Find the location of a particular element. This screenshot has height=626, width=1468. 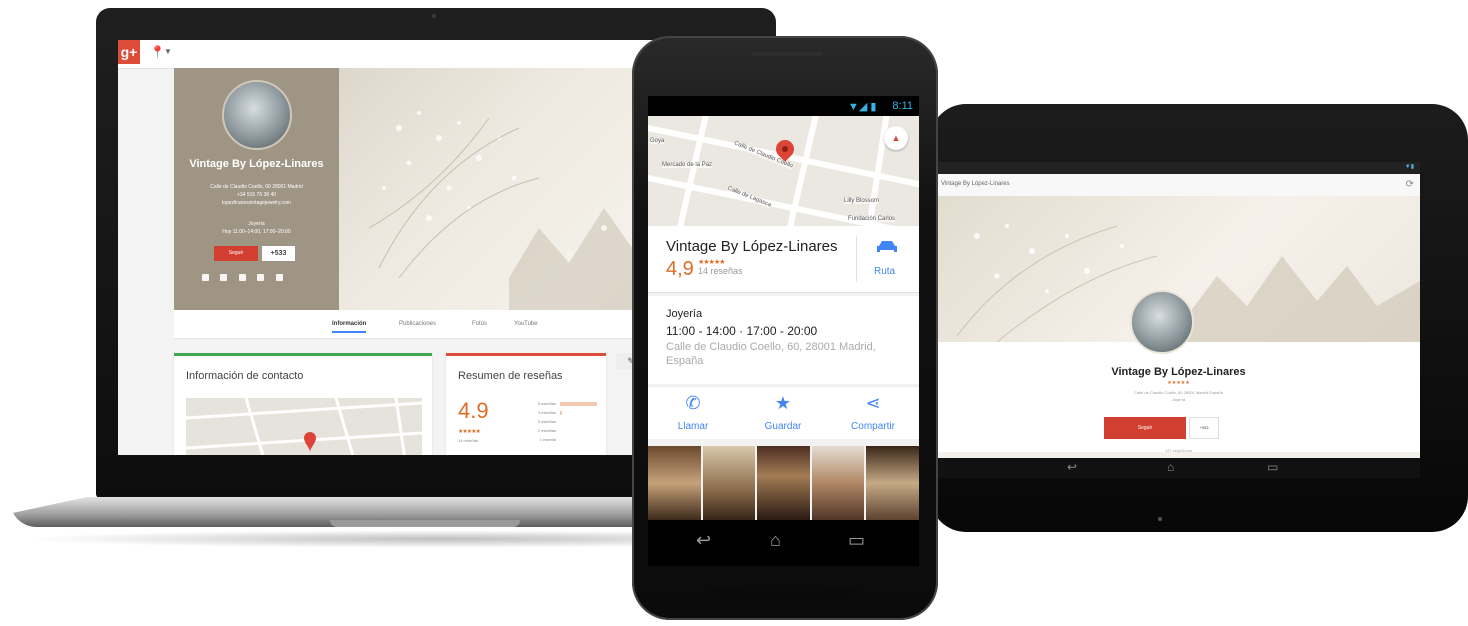

tablet-home-indicator is located at coordinates (1160, 519).